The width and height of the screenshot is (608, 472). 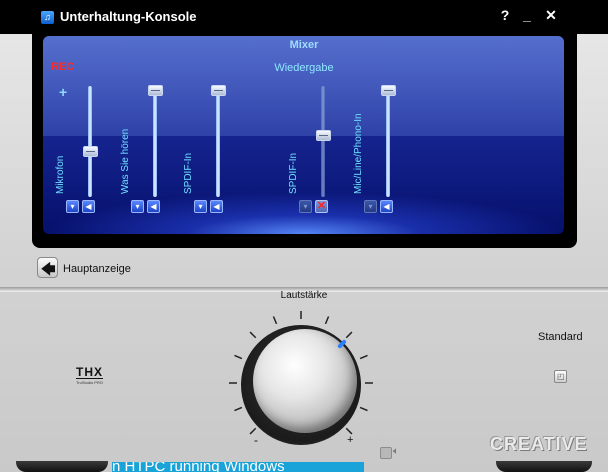 I want to click on foot-right, so click(x=544, y=466).